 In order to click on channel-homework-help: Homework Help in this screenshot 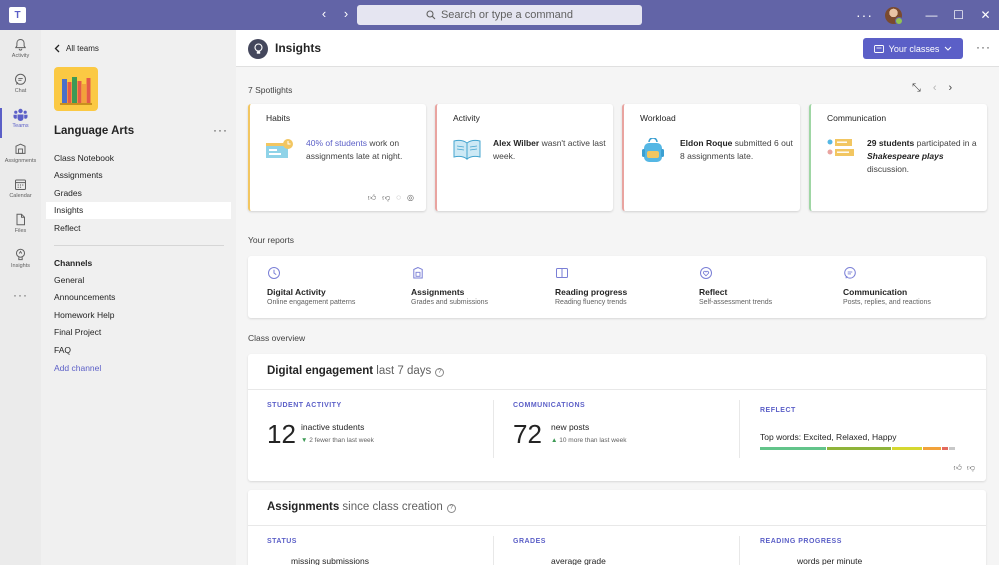, I will do `click(138, 315)`.